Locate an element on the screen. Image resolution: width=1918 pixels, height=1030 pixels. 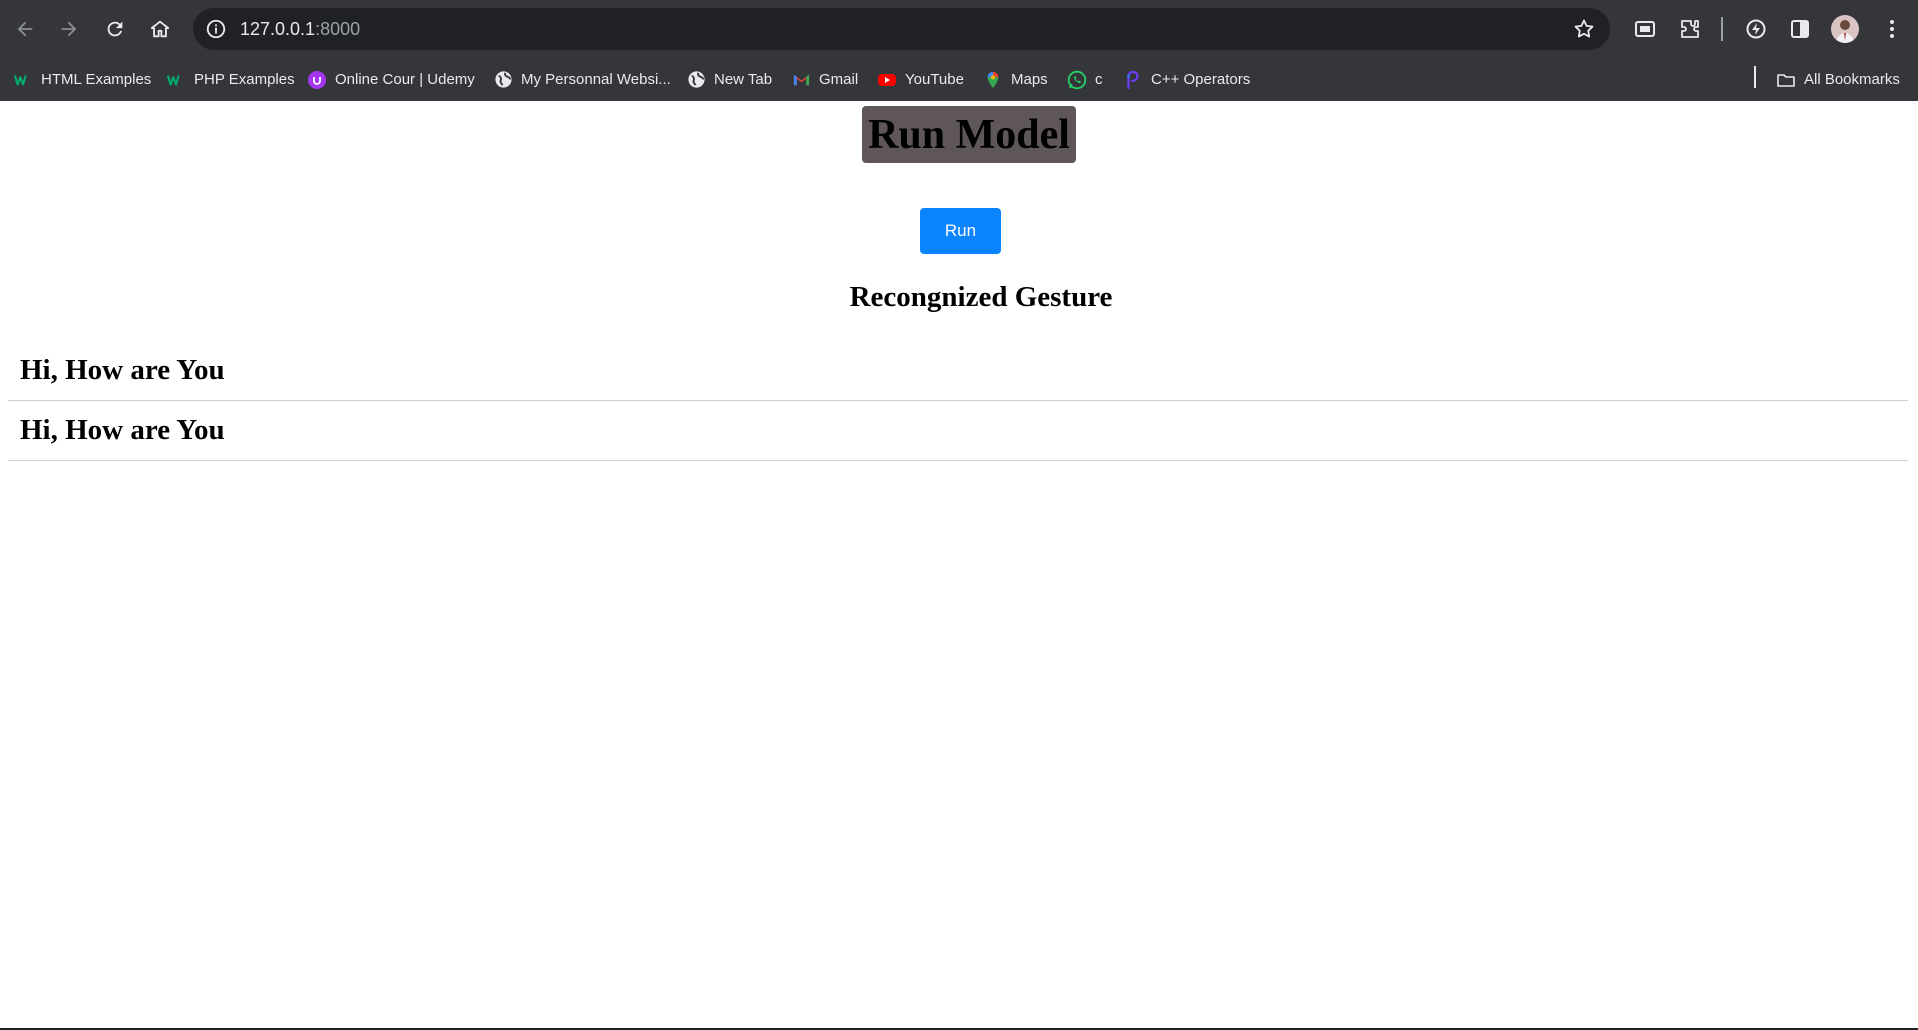
bookmark-udemy: Online Cour | Udemy is located at coordinates (391, 79).